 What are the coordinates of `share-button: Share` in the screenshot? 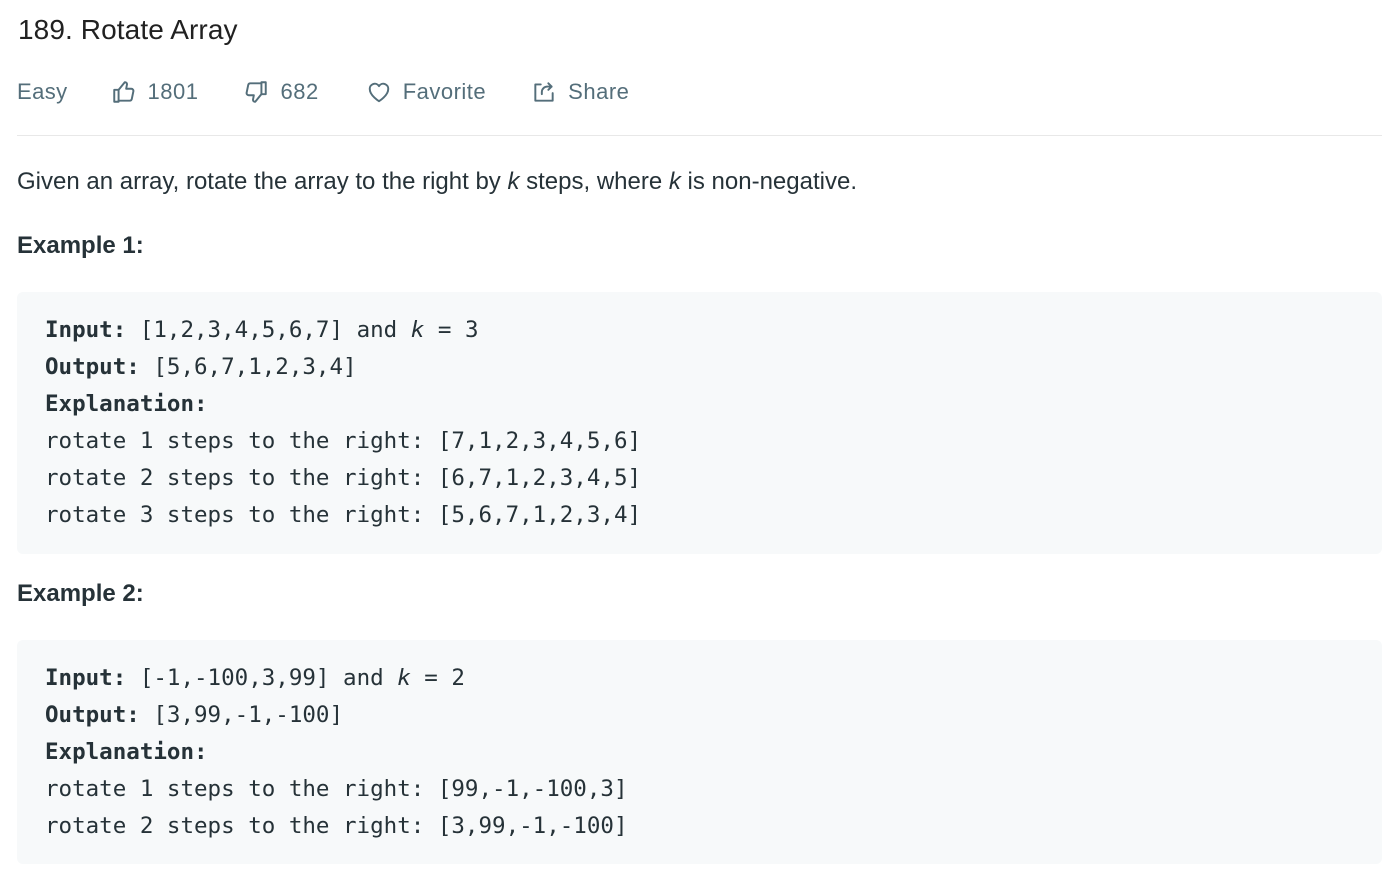 It's located at (579, 92).